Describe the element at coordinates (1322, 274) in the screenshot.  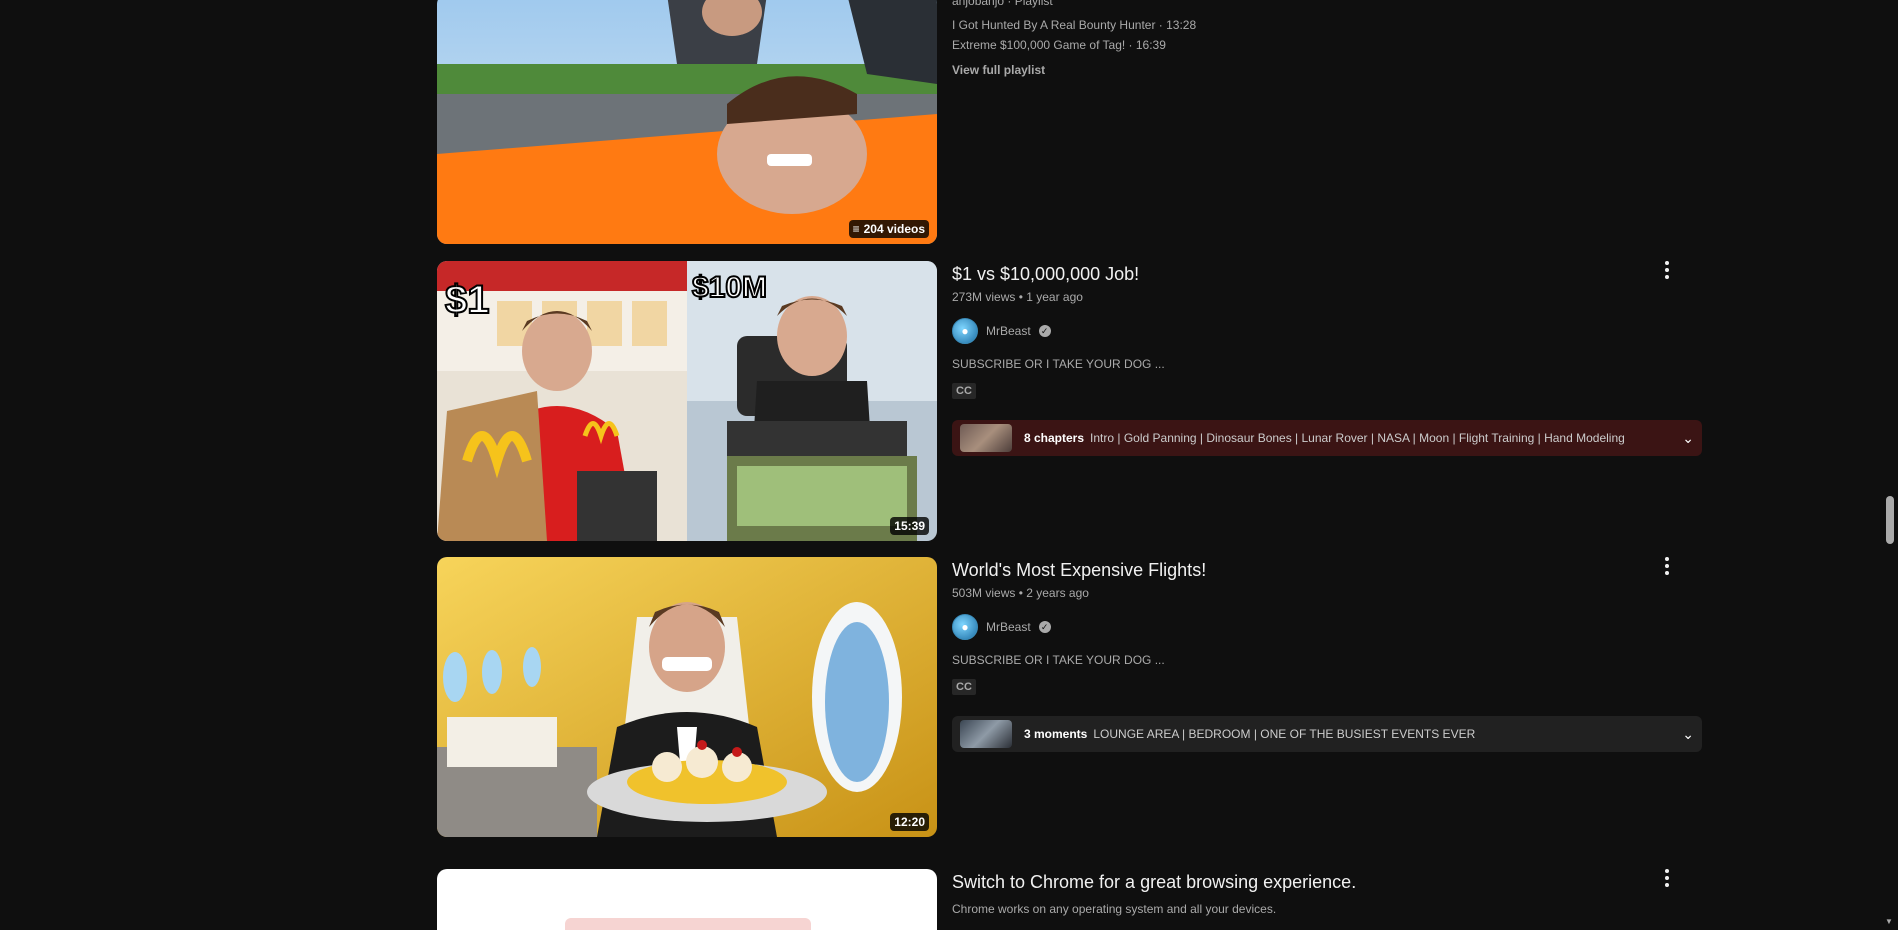
I see `video-title: $1 vs $10,000,000 Job!` at that location.